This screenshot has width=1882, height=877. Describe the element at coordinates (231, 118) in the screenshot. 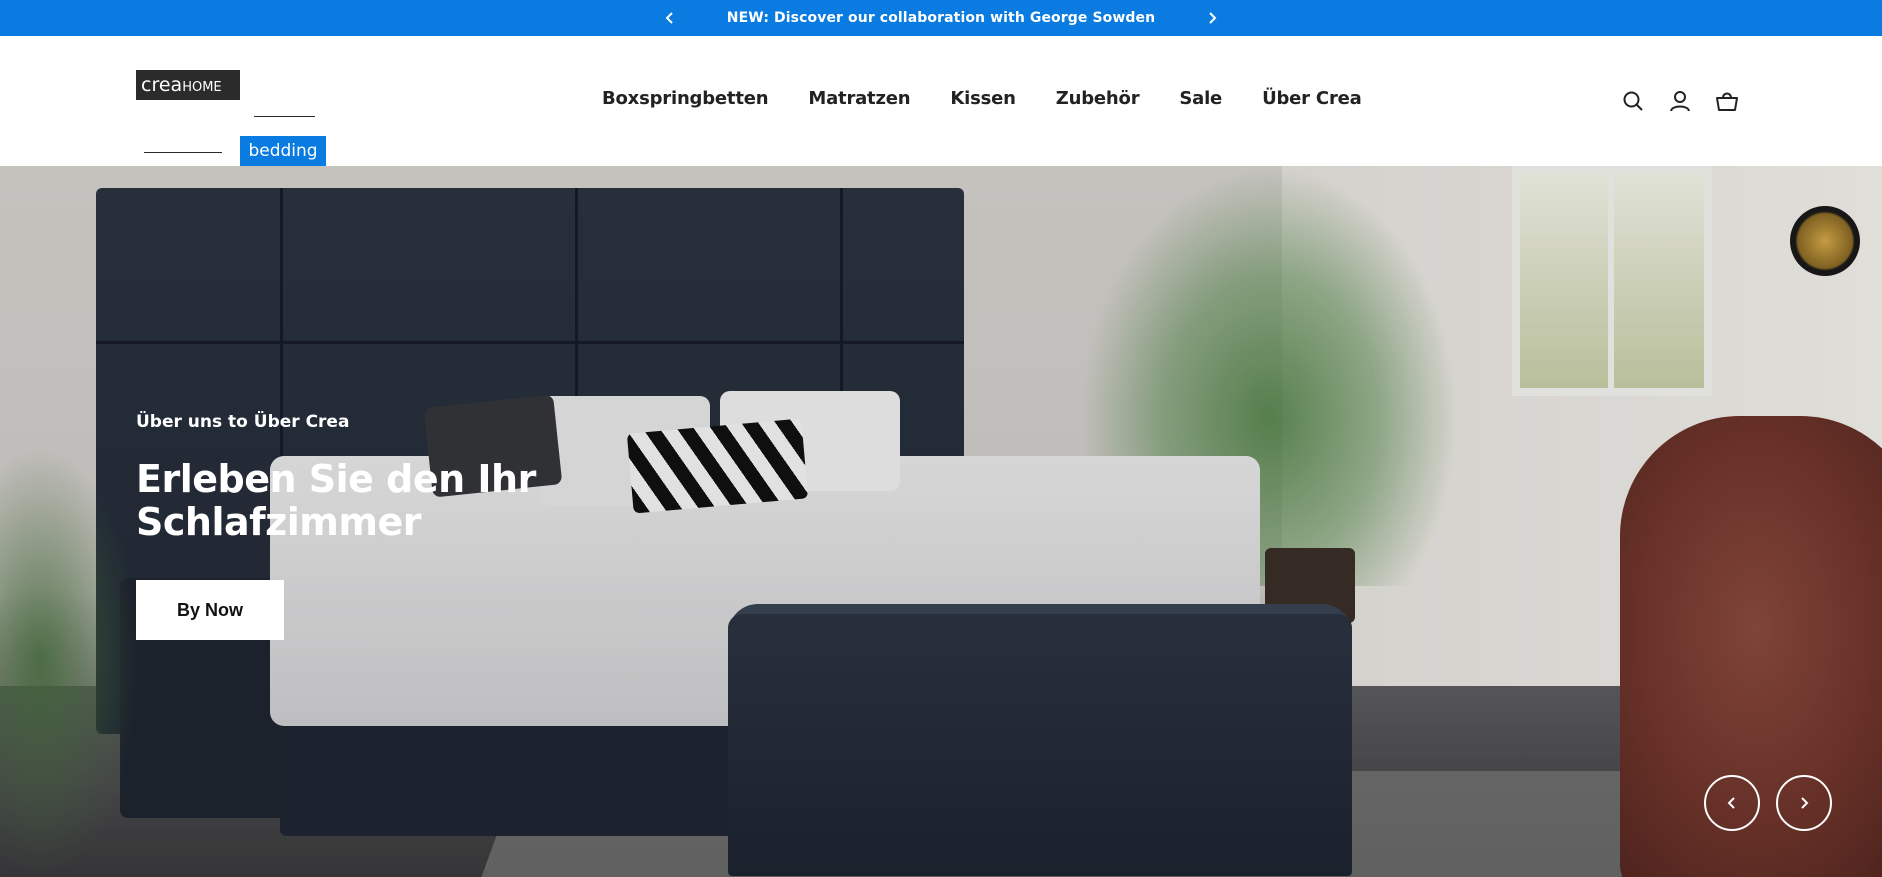

I see `logo: creaHOME bedding` at that location.